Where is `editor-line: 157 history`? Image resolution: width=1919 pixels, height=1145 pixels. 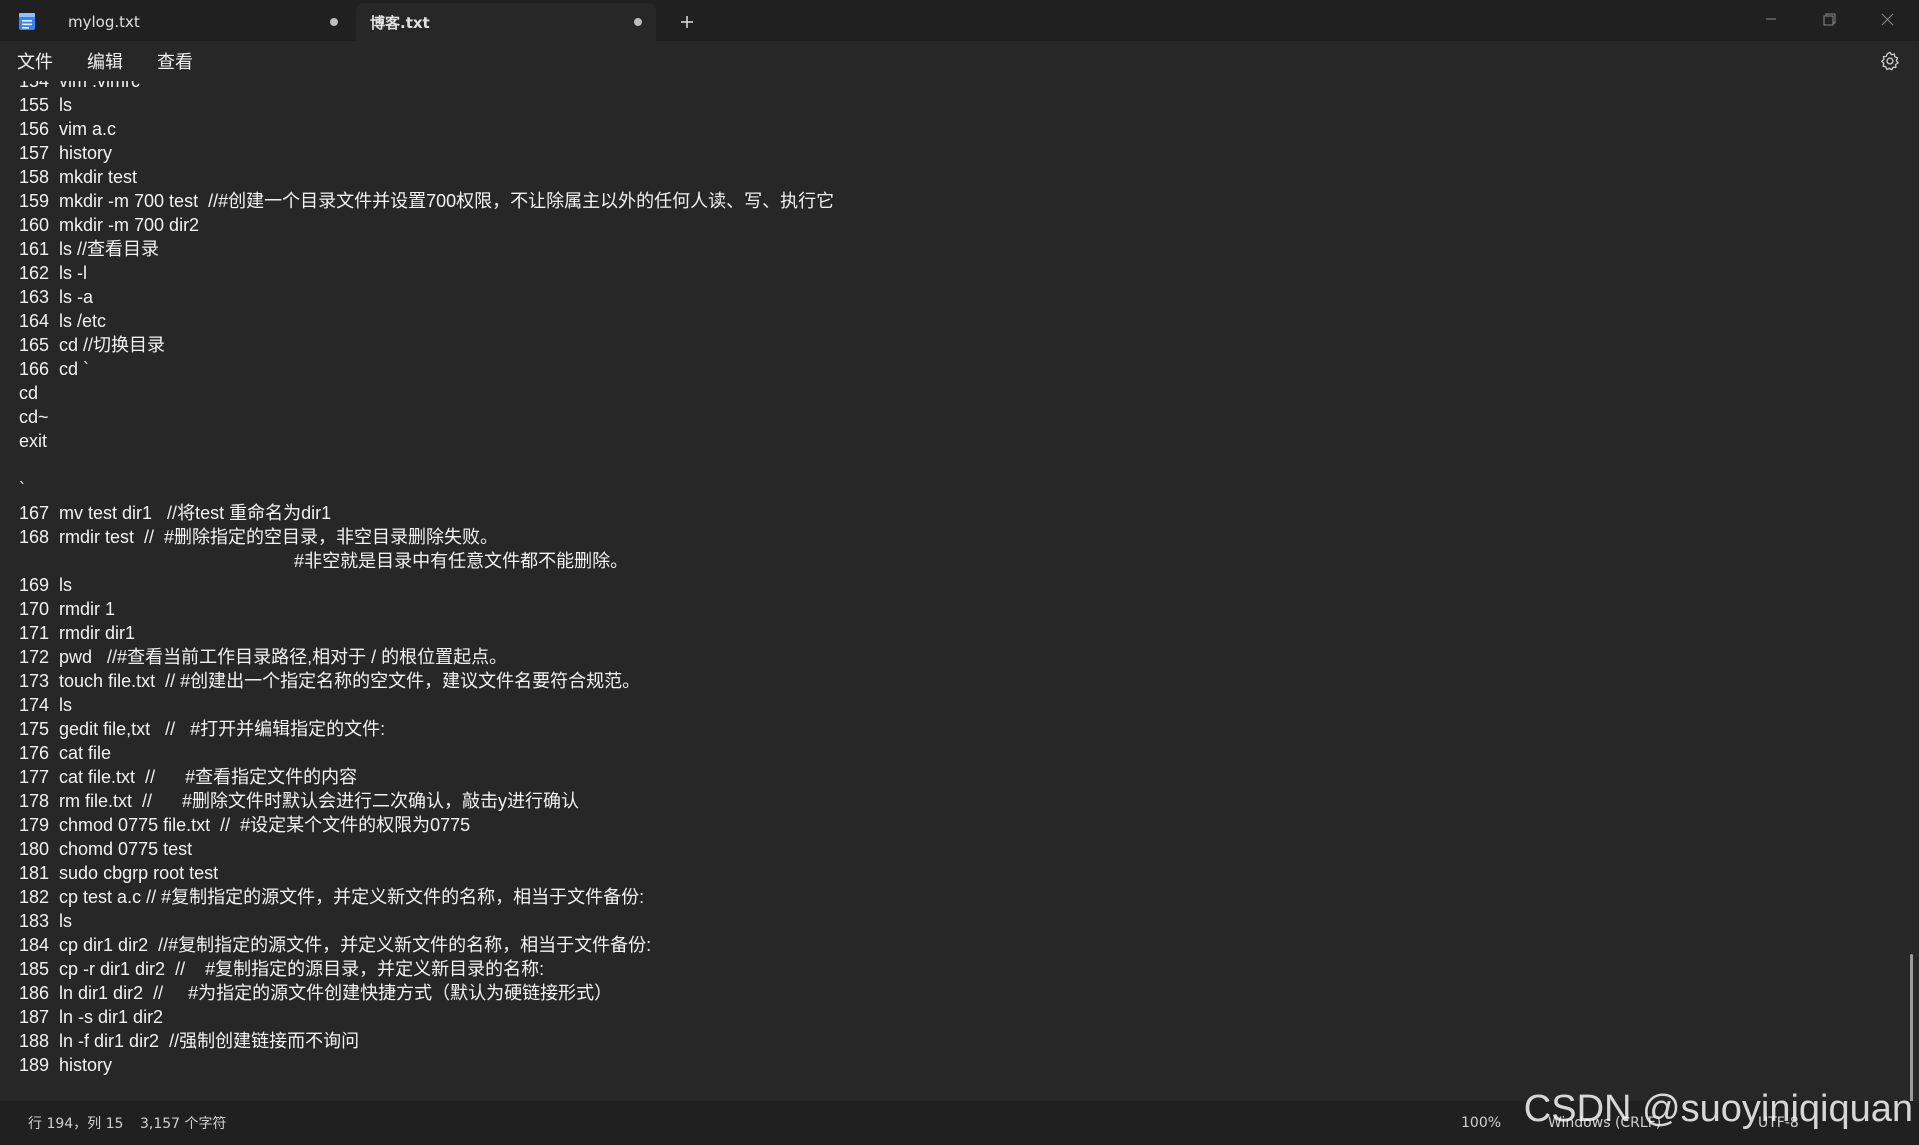
editor-line: 157 history is located at coordinates (426, 153).